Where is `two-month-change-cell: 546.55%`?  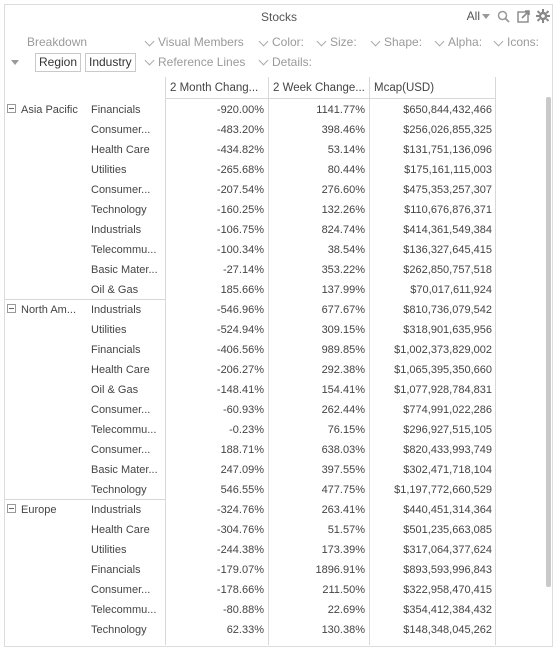 two-month-change-cell: 546.55% is located at coordinates (242, 490).